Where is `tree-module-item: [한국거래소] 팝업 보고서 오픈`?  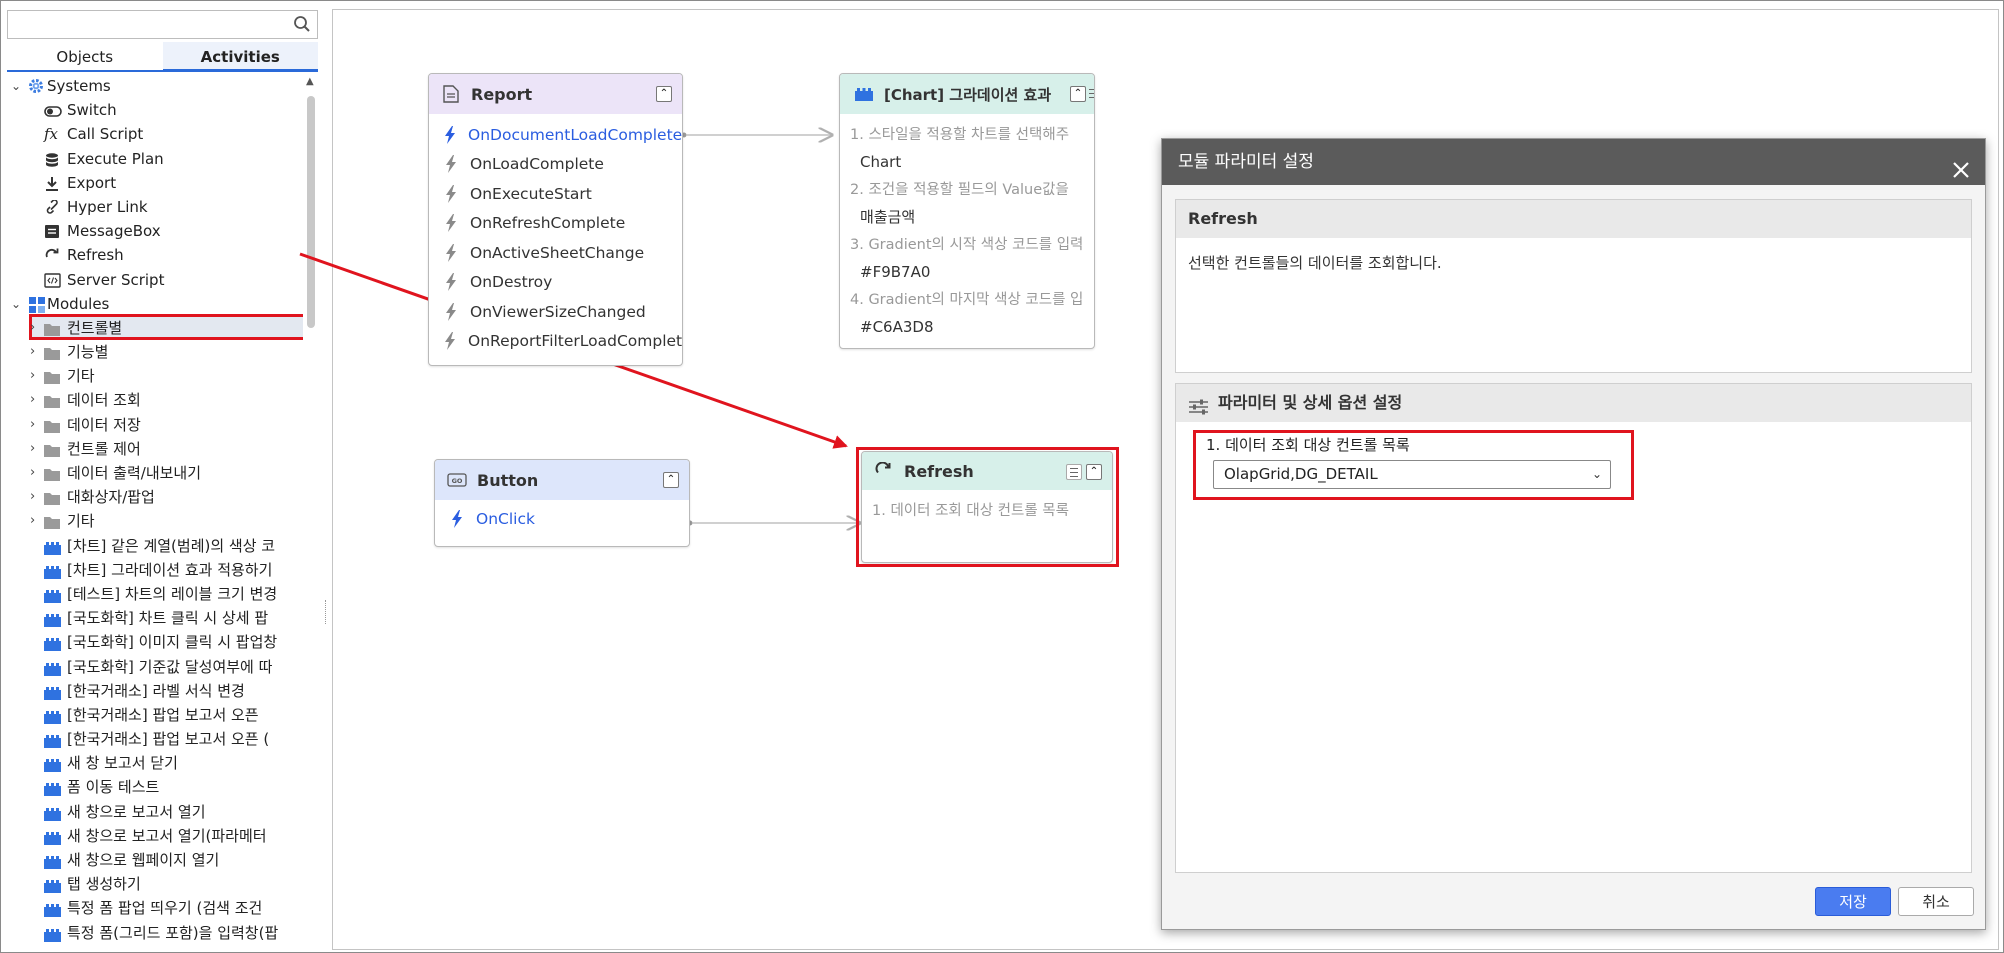 tree-module-item: [한국거래소] 팝업 보고서 오픈 is located at coordinates (155, 715).